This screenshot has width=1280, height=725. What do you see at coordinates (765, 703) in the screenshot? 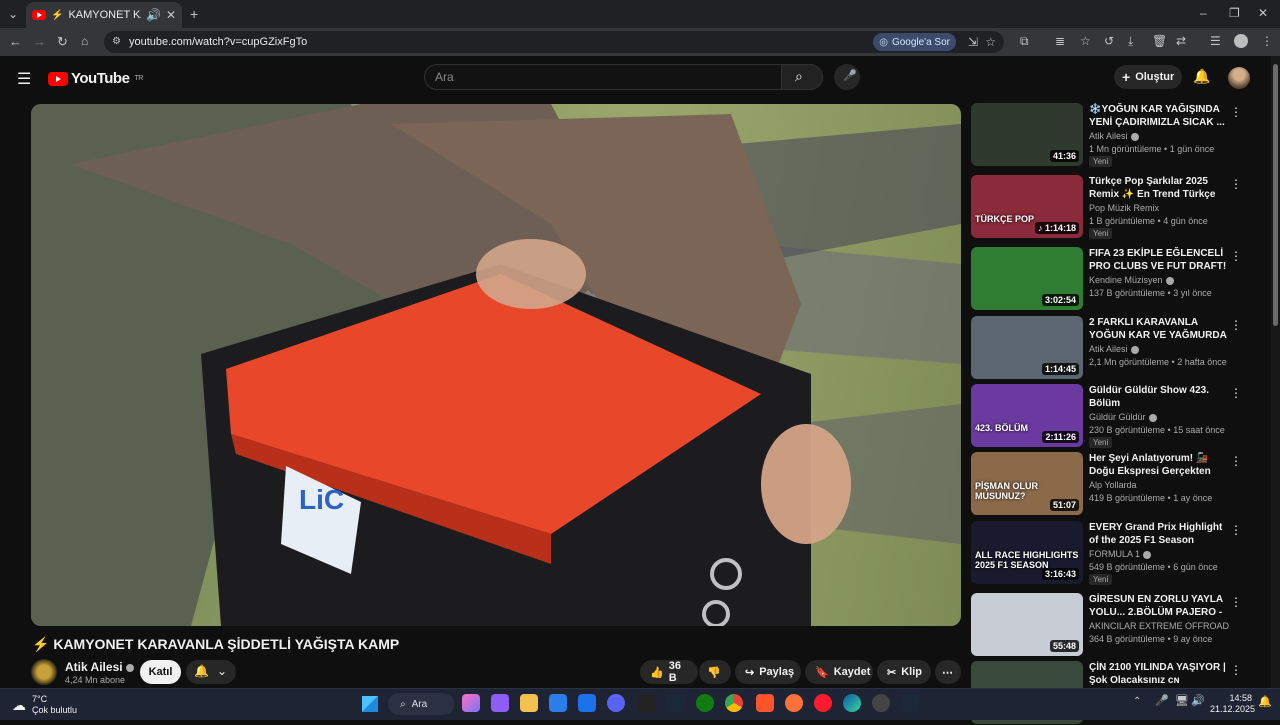
I see `brave-icon` at bounding box center [765, 703].